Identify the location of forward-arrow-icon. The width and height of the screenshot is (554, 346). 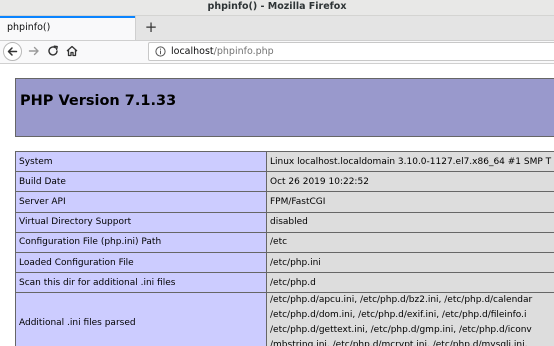
(34, 51).